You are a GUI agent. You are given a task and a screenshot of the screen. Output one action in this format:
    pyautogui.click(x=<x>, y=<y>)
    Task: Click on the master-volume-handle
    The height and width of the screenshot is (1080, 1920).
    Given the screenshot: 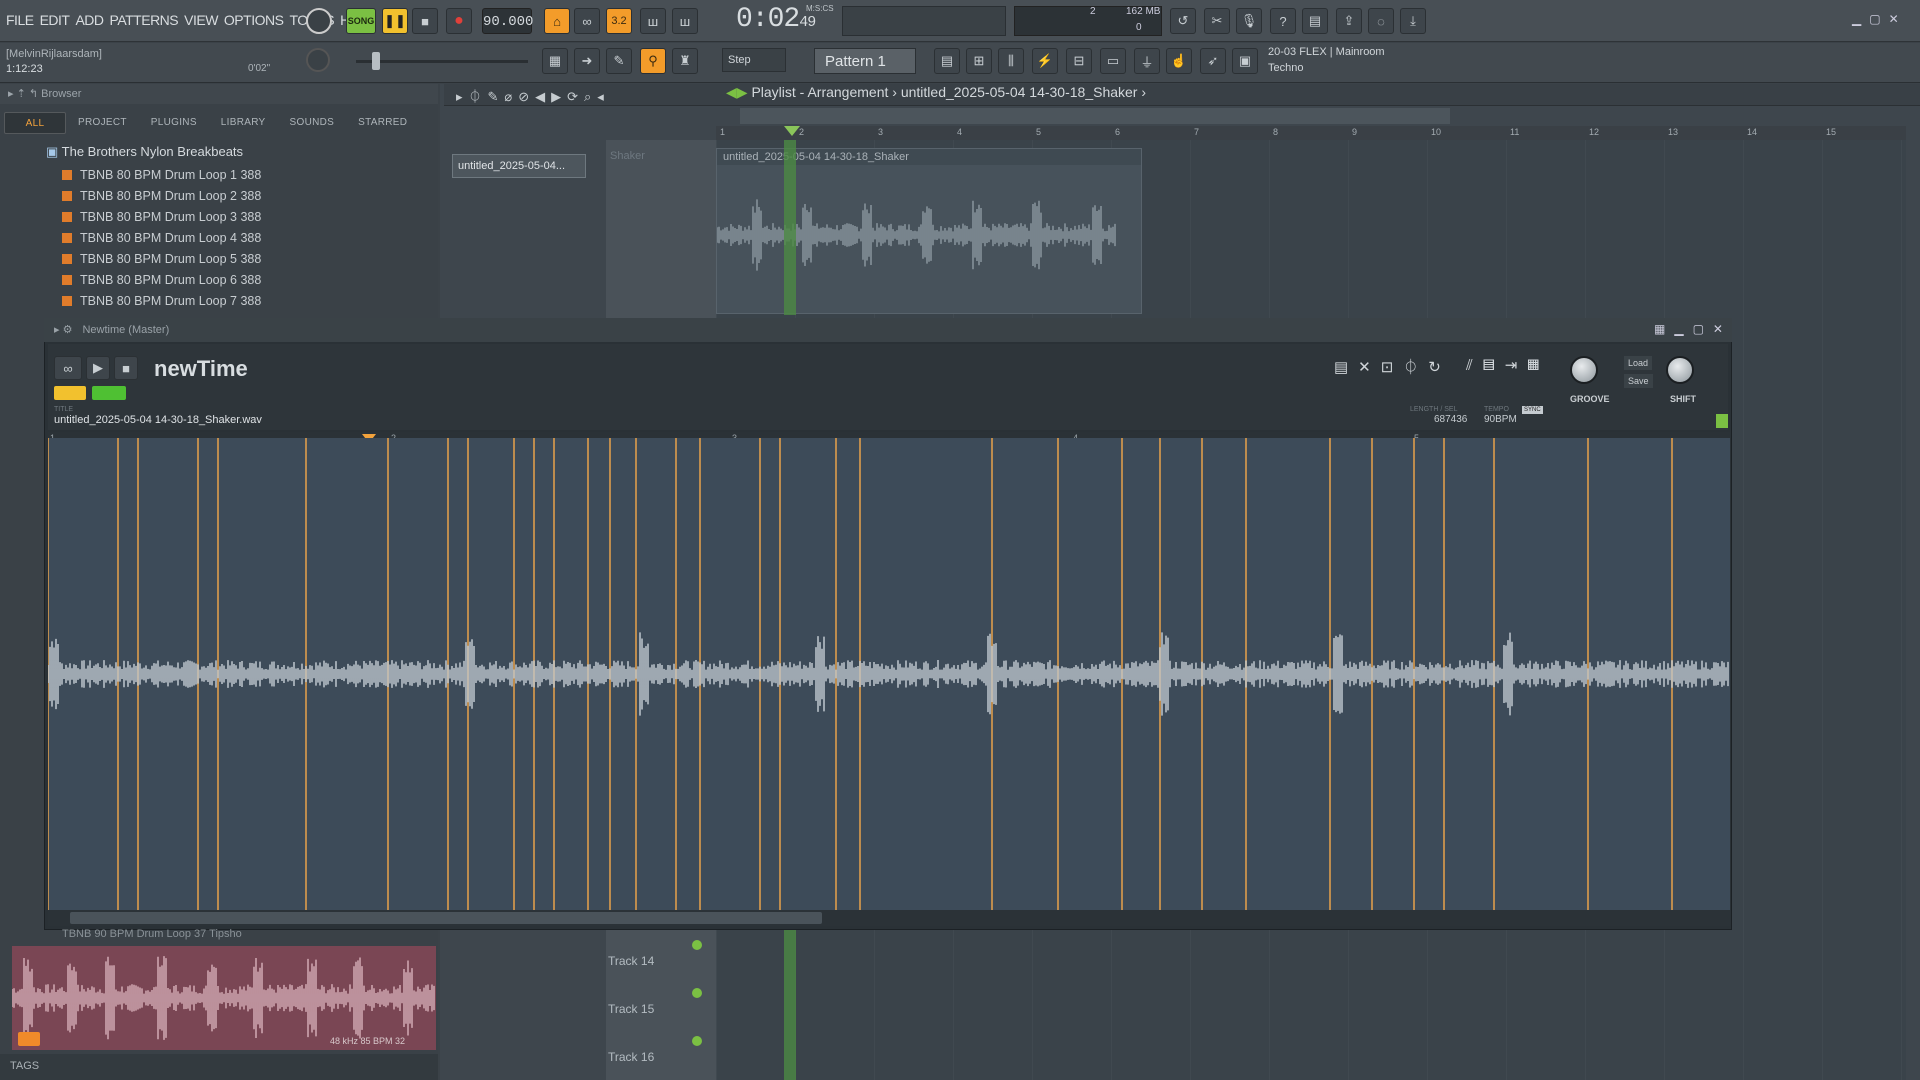 What is the action you would take?
    pyautogui.click(x=376, y=61)
    